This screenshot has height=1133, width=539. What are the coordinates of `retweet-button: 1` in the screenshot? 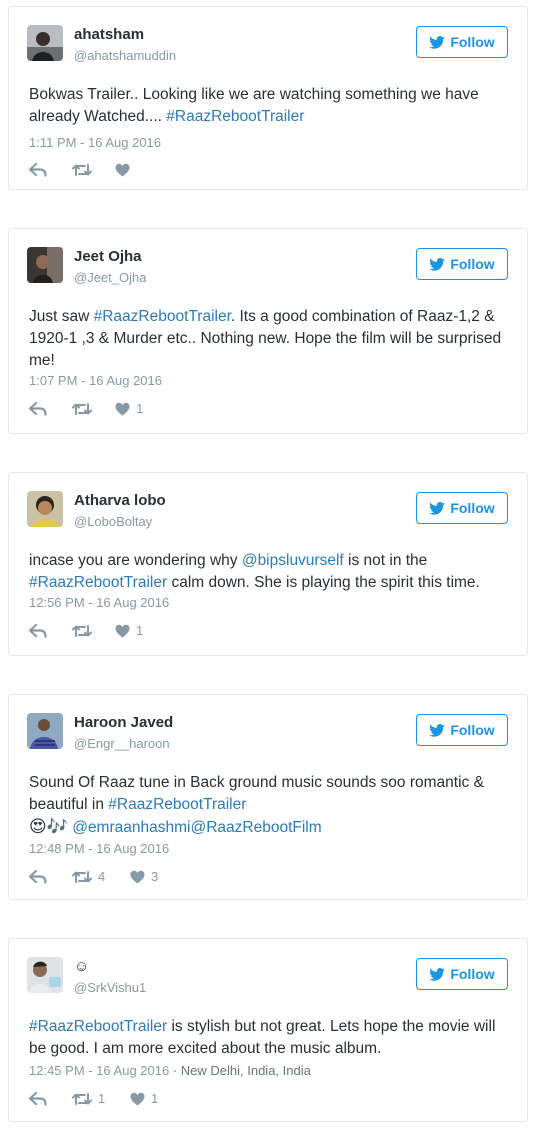 It's located at (101, 1098).